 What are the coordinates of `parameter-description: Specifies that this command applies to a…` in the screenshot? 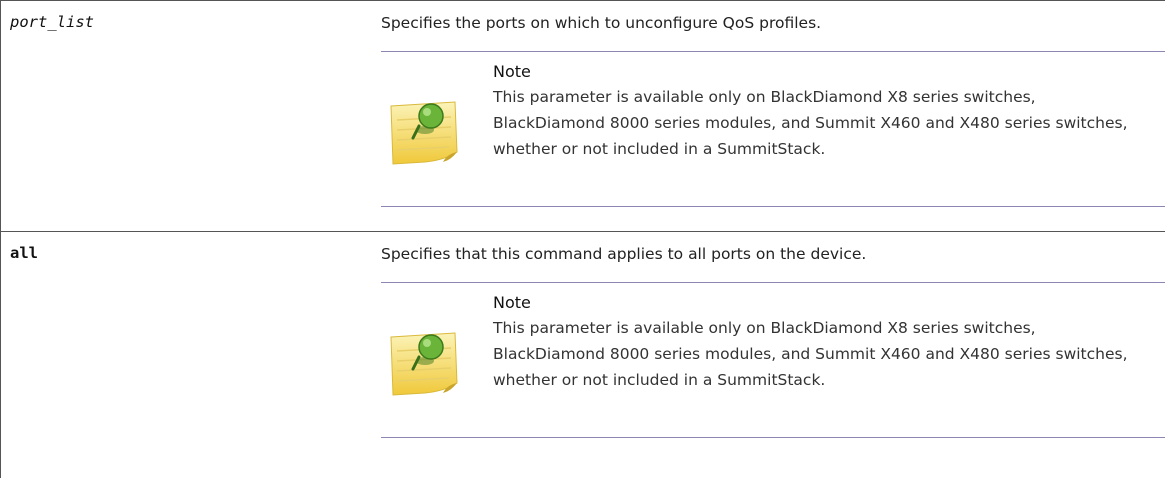 It's located at (624, 254).